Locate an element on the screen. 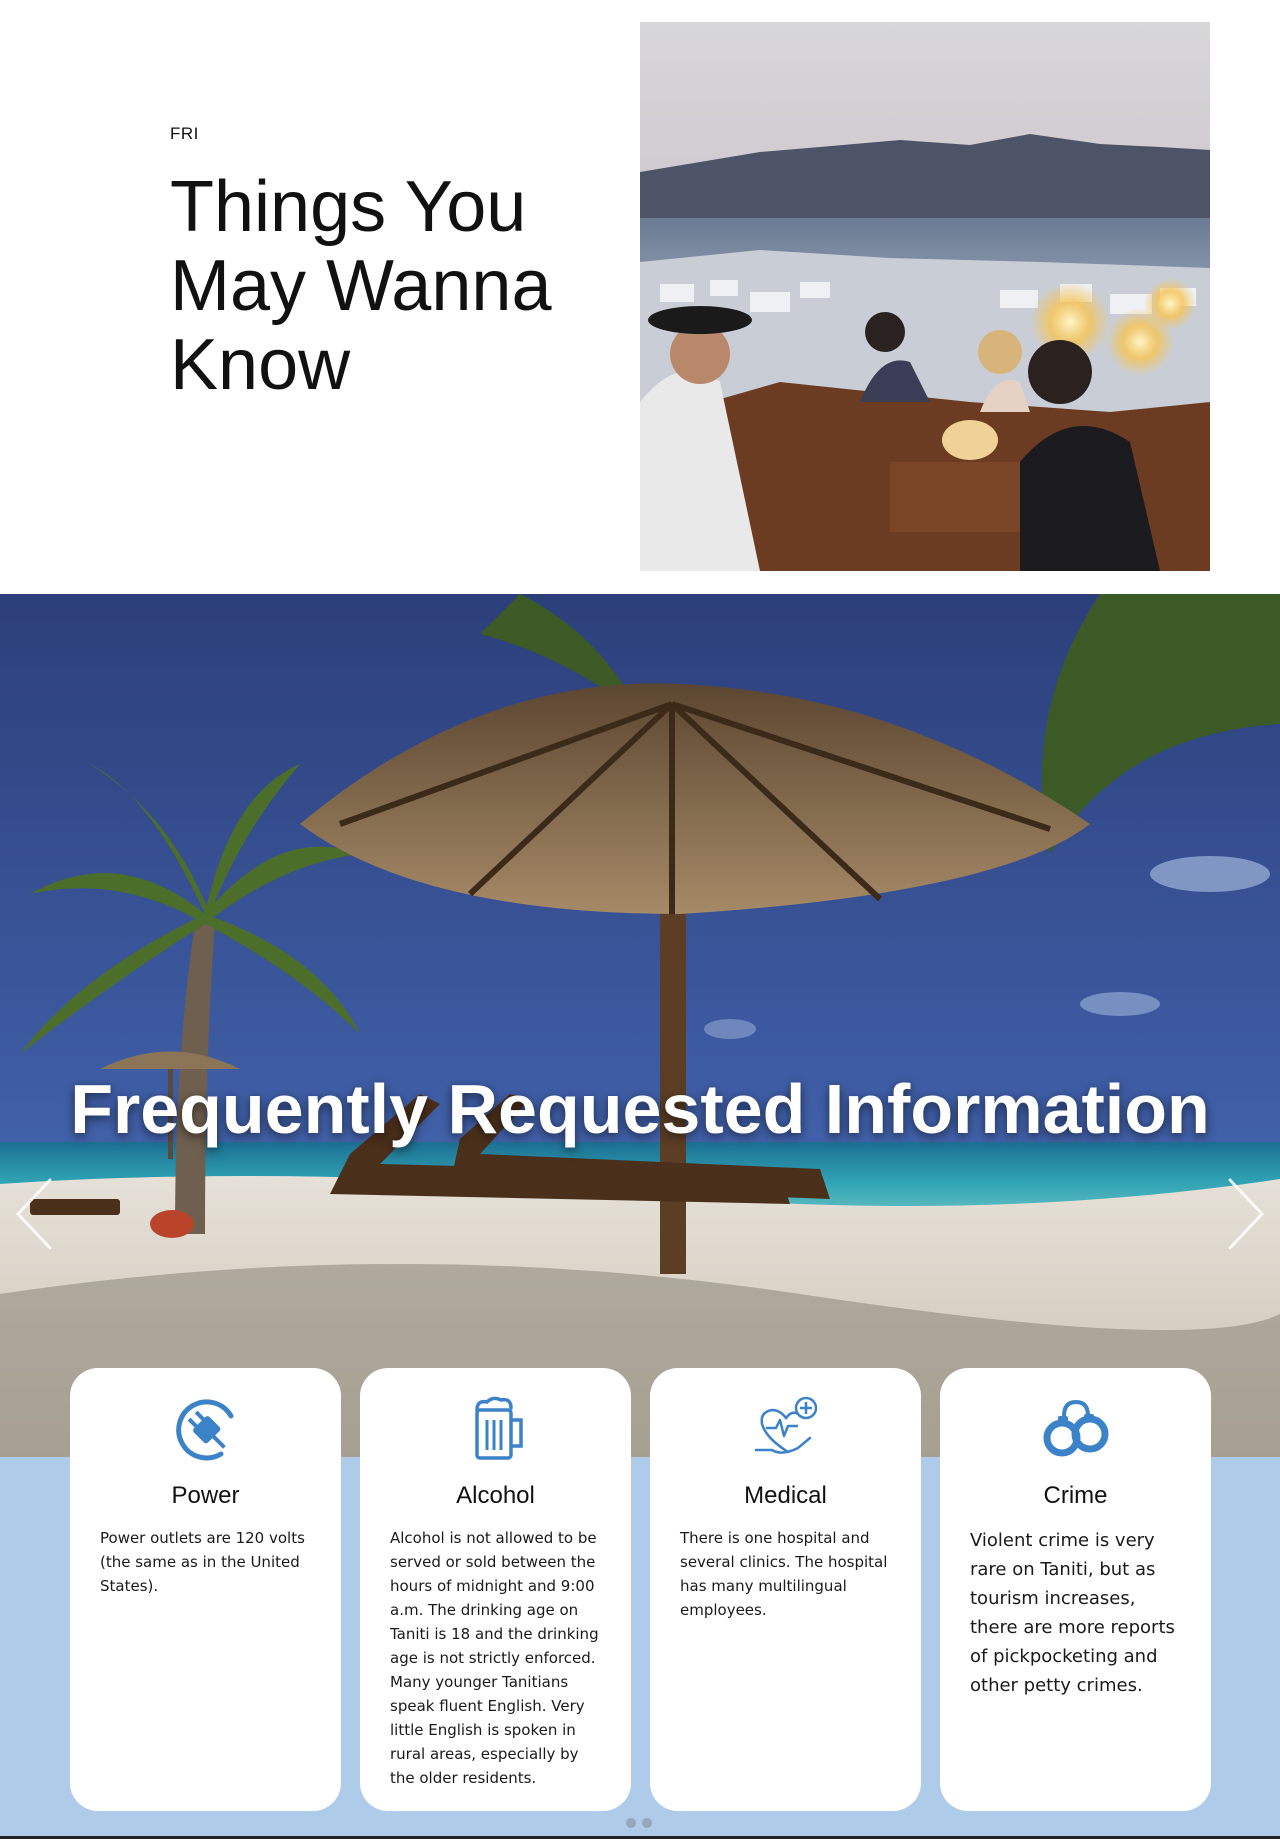 Image resolution: width=1280 pixels, height=1839 pixels. chevron-left-icon is located at coordinates (33, 1214).